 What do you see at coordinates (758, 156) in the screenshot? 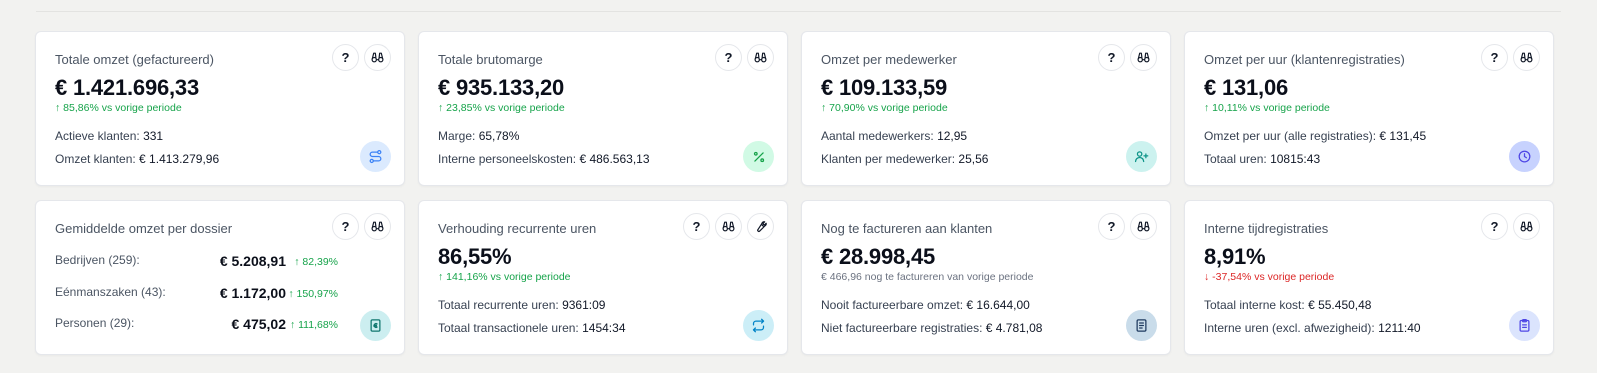
I see `percent-icon` at bounding box center [758, 156].